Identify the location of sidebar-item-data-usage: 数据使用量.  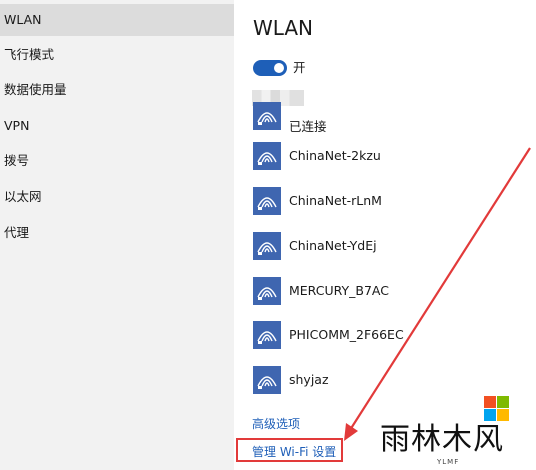
(117, 90).